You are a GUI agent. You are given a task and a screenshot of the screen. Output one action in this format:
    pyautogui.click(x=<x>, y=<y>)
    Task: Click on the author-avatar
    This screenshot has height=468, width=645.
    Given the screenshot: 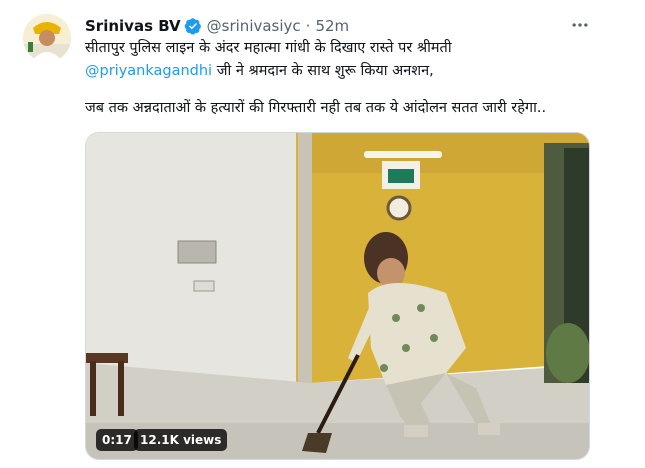 What is the action you would take?
    pyautogui.click(x=47, y=38)
    